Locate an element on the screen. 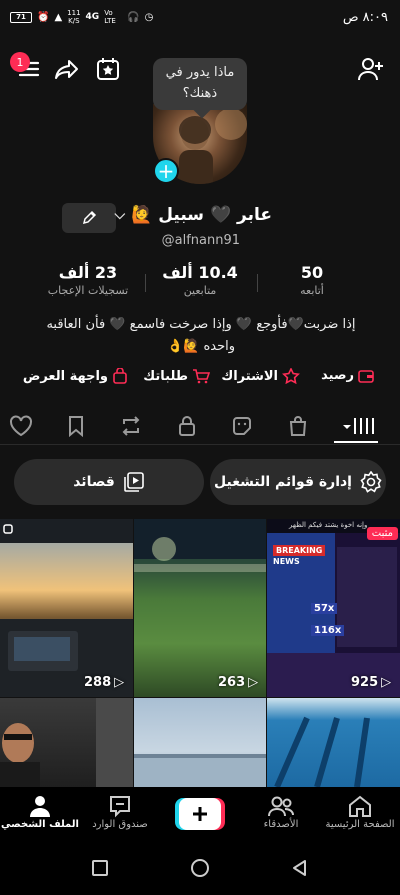 This screenshot has width=400, height=895. video-thumbnail: 263 ▷ is located at coordinates (200, 608).